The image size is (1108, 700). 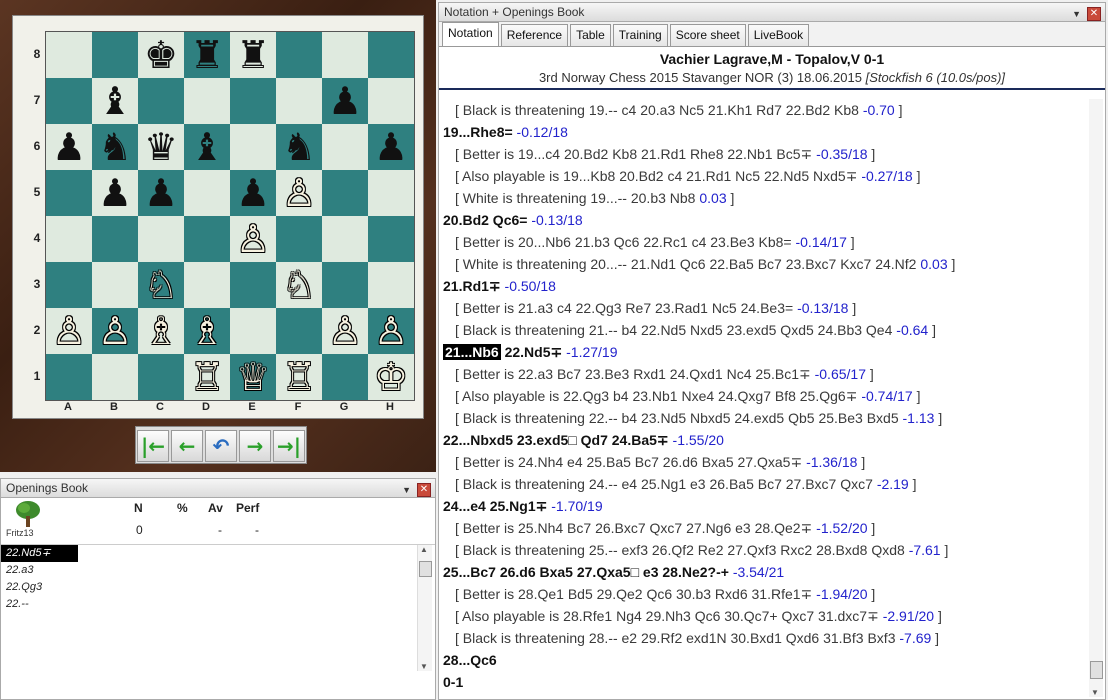 I want to click on book-move-item: 22.--, so click(x=210, y=604).